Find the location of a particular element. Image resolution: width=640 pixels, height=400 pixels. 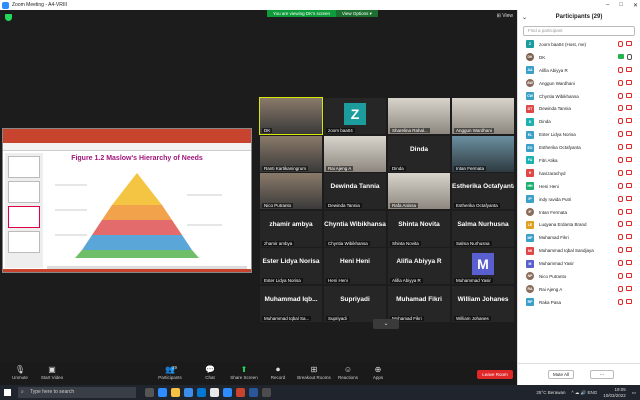

store-icon is located at coordinates (188, 392).